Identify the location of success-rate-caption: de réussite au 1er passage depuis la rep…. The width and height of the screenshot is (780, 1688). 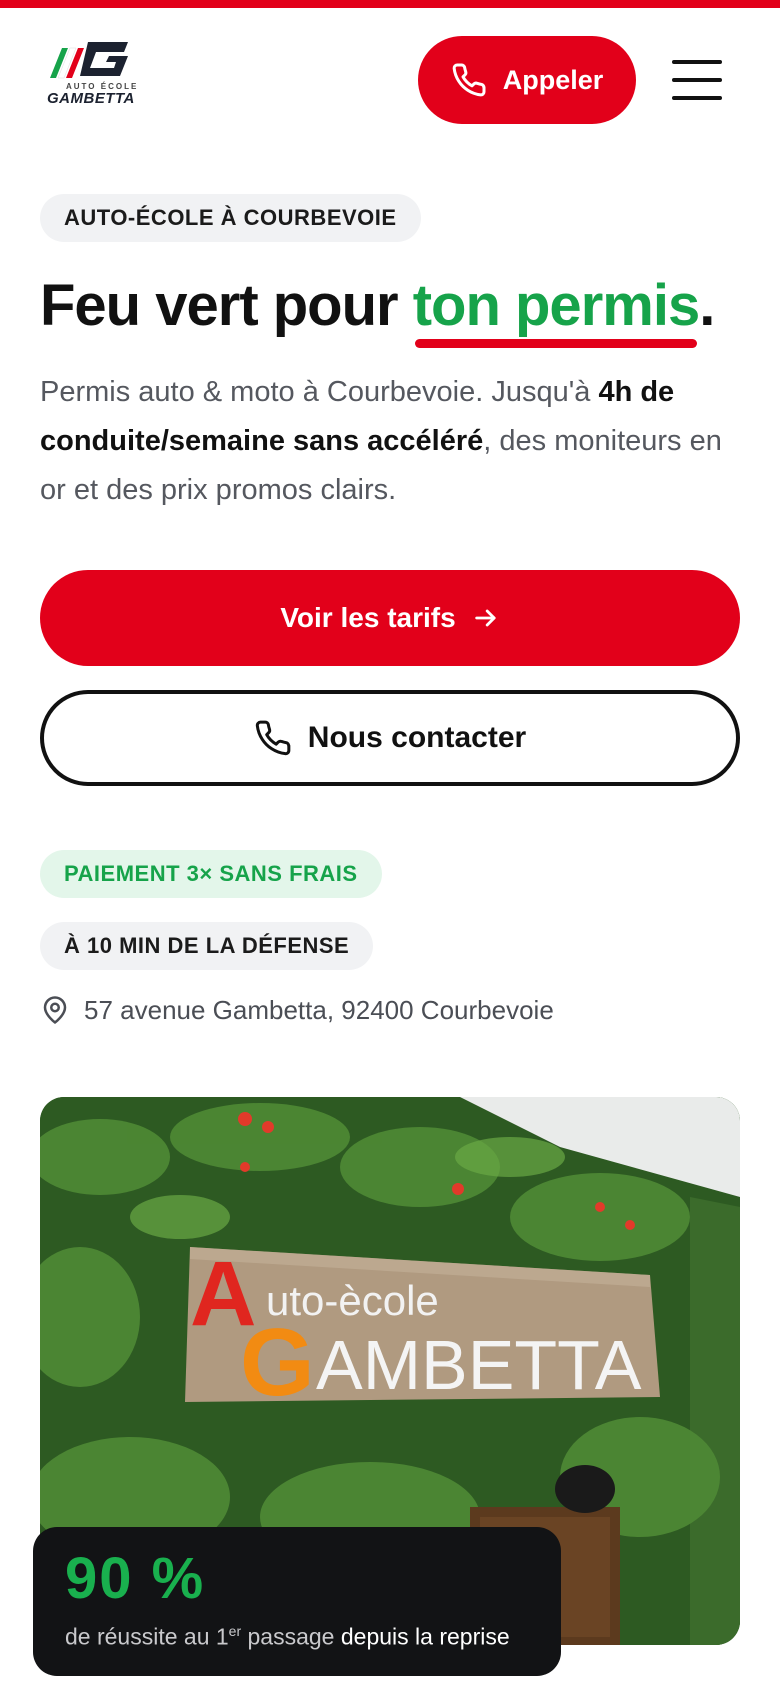
(287, 1637).